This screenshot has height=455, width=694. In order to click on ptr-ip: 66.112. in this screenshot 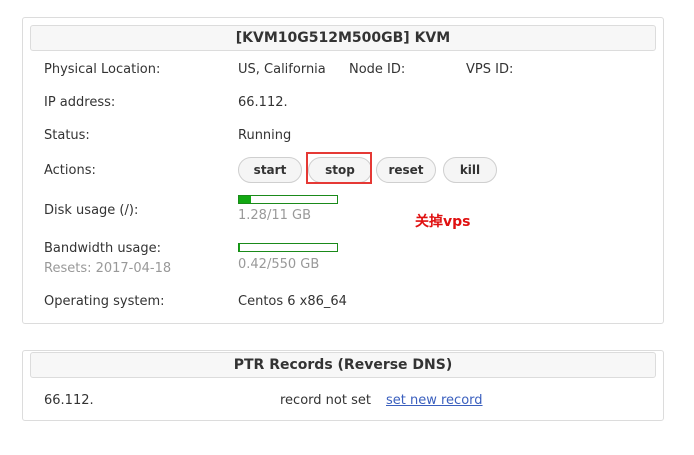, I will do `click(69, 400)`.